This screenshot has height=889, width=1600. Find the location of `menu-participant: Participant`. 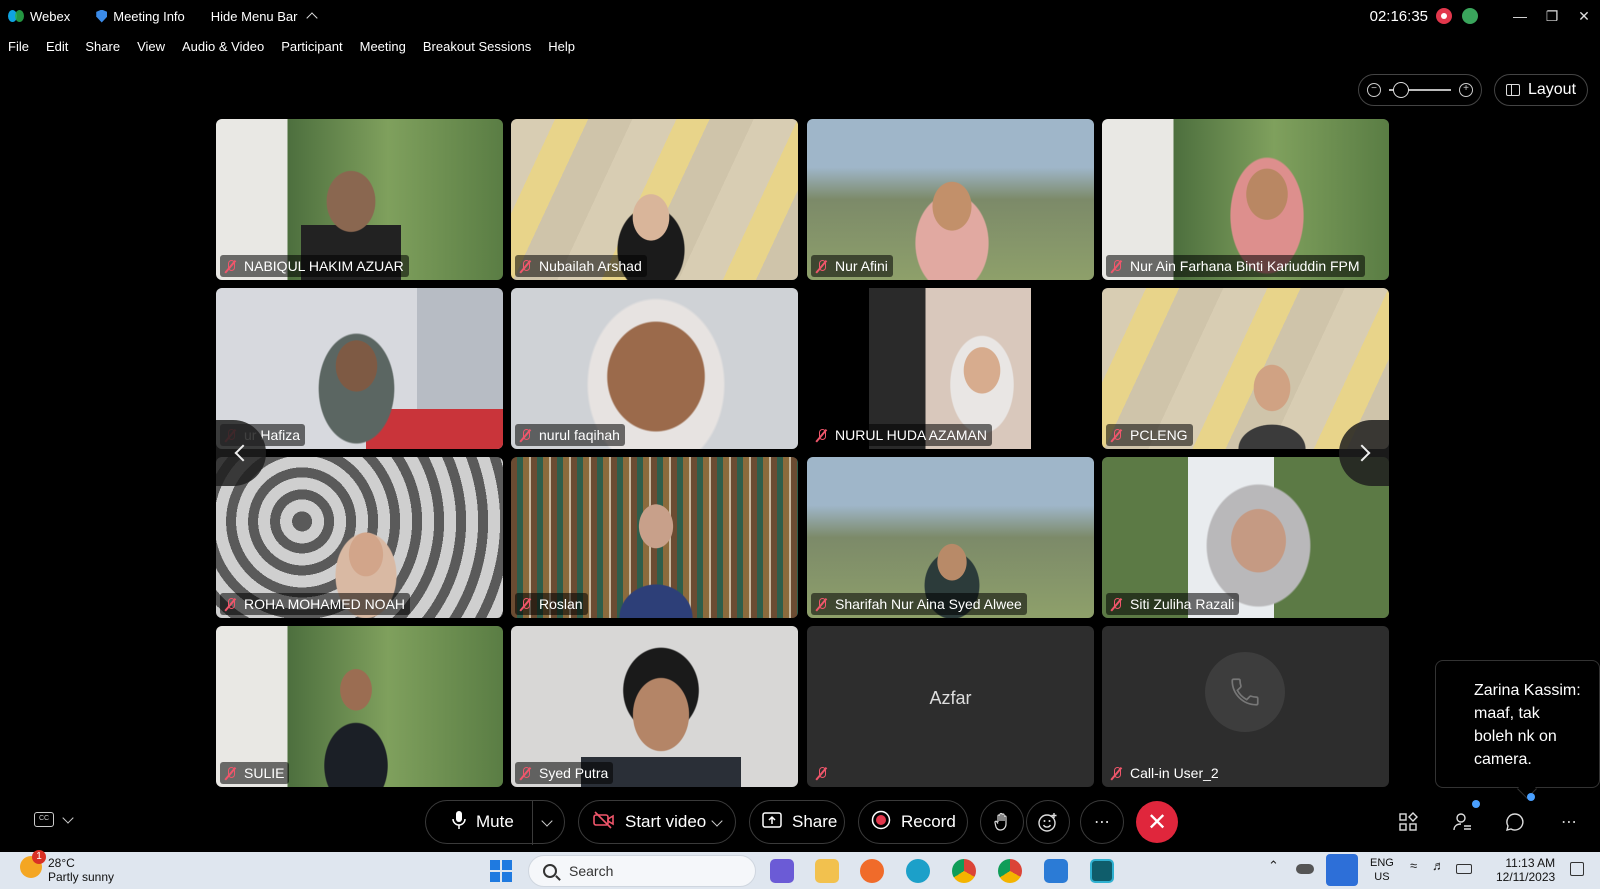

menu-participant: Participant is located at coordinates (311, 46).